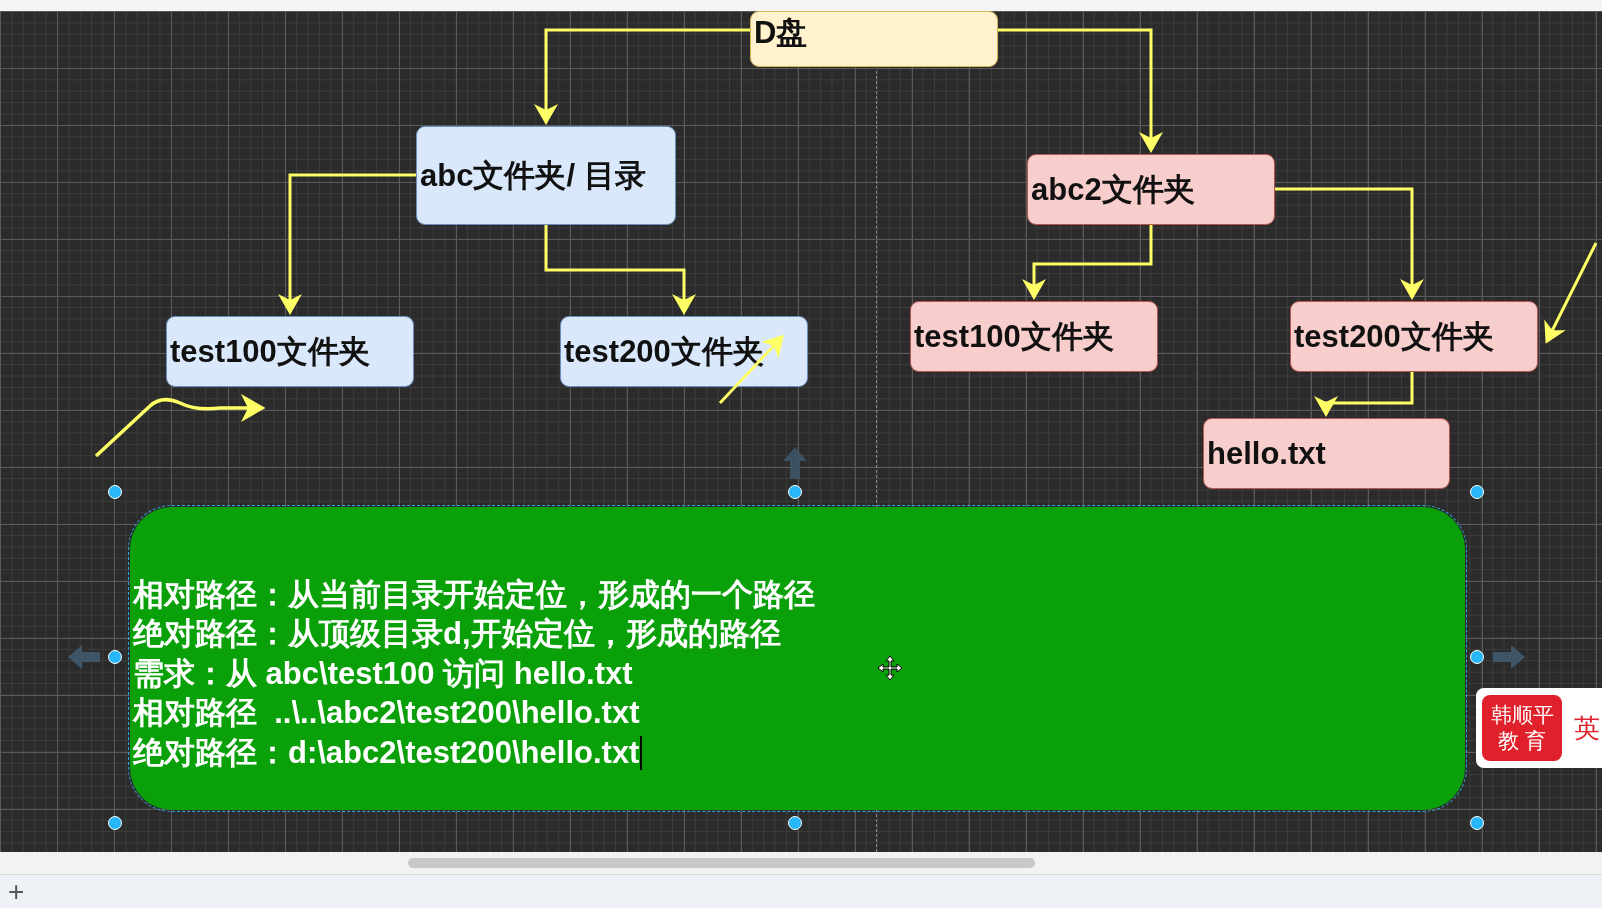 The width and height of the screenshot is (1602, 908). What do you see at coordinates (890, 668) in the screenshot?
I see `move-cursor-icon` at bounding box center [890, 668].